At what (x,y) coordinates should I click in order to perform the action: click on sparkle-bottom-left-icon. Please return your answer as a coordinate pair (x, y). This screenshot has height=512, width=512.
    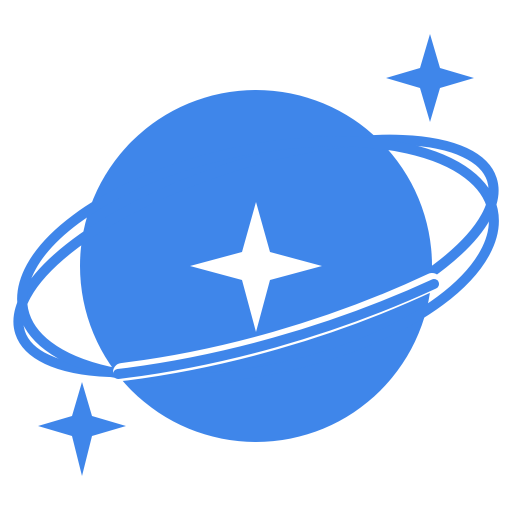
    Looking at the image, I should click on (82, 429).